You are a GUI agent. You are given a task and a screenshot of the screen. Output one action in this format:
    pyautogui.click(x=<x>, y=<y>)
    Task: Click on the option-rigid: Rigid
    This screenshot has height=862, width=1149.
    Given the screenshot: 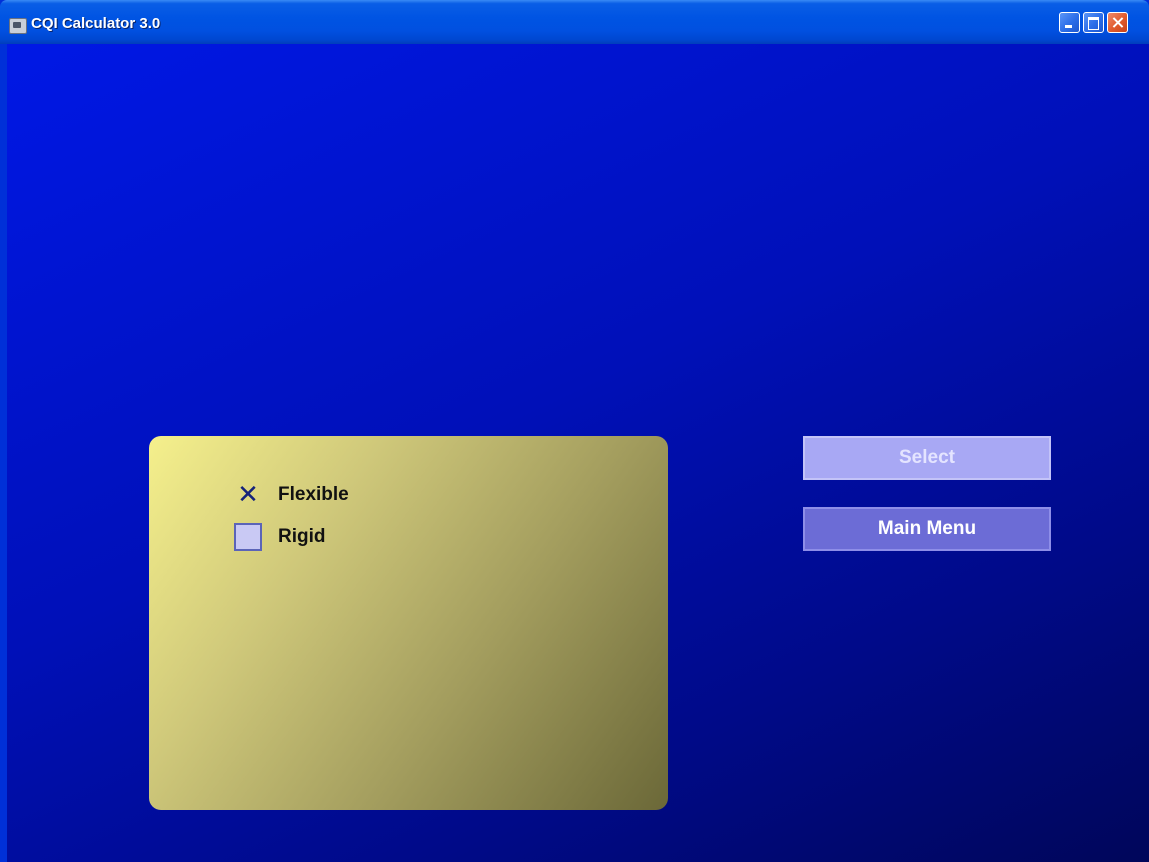 What is the action you would take?
    pyautogui.click(x=280, y=537)
    